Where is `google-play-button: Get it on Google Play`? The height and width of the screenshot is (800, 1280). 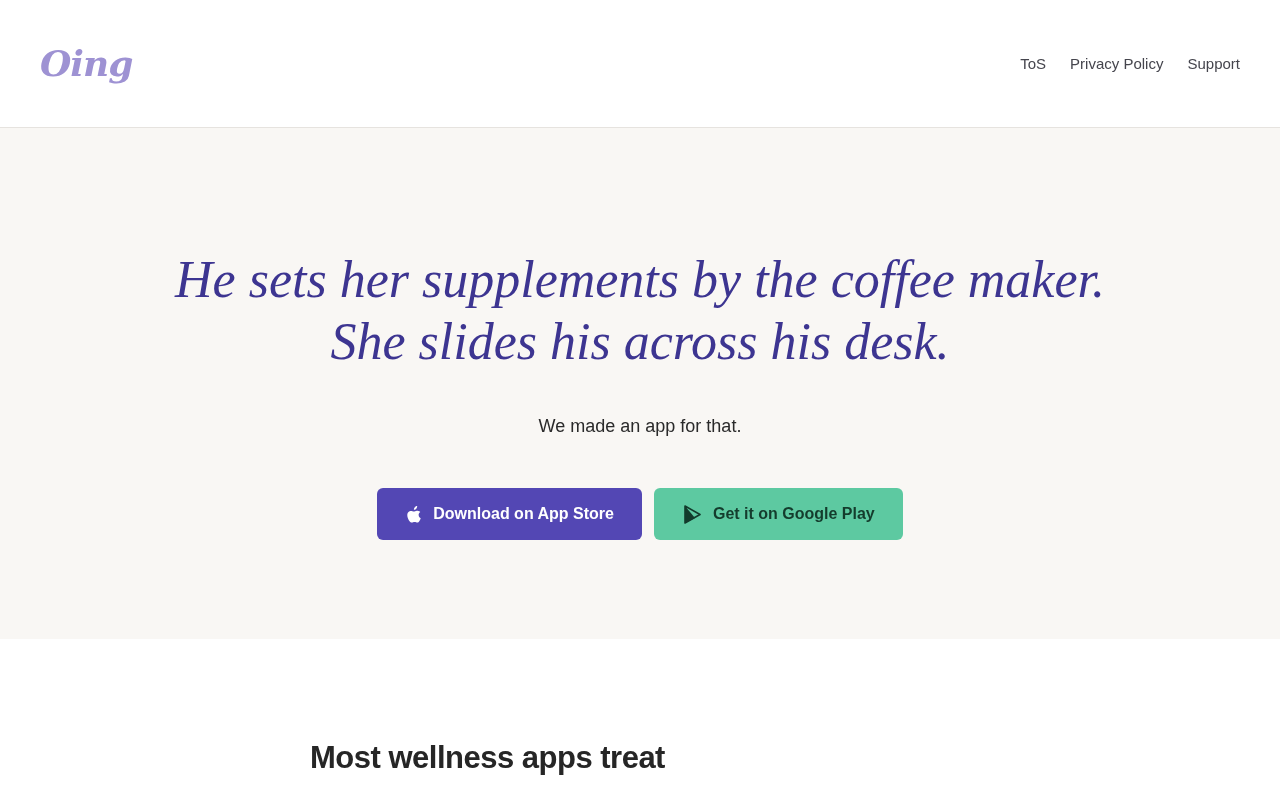
google-play-button: Get it on Google Play is located at coordinates (778, 514).